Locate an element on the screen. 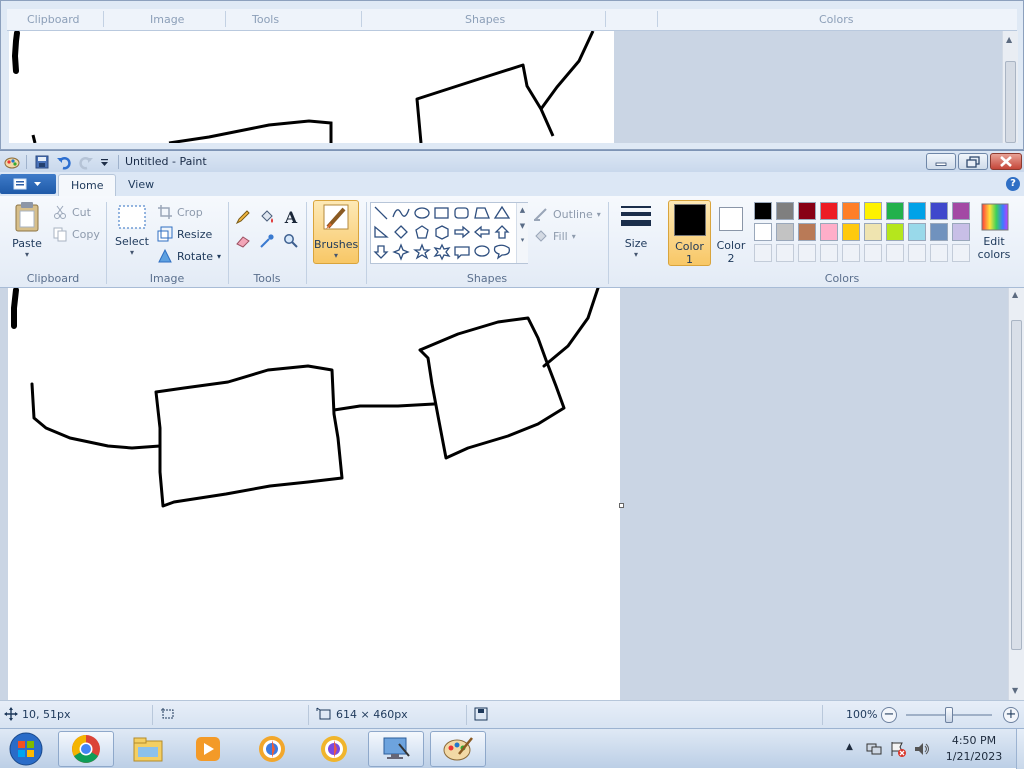 Image resolution: width=1024 pixels, height=769 pixels. color1-button: Color 1 is located at coordinates (689, 233).